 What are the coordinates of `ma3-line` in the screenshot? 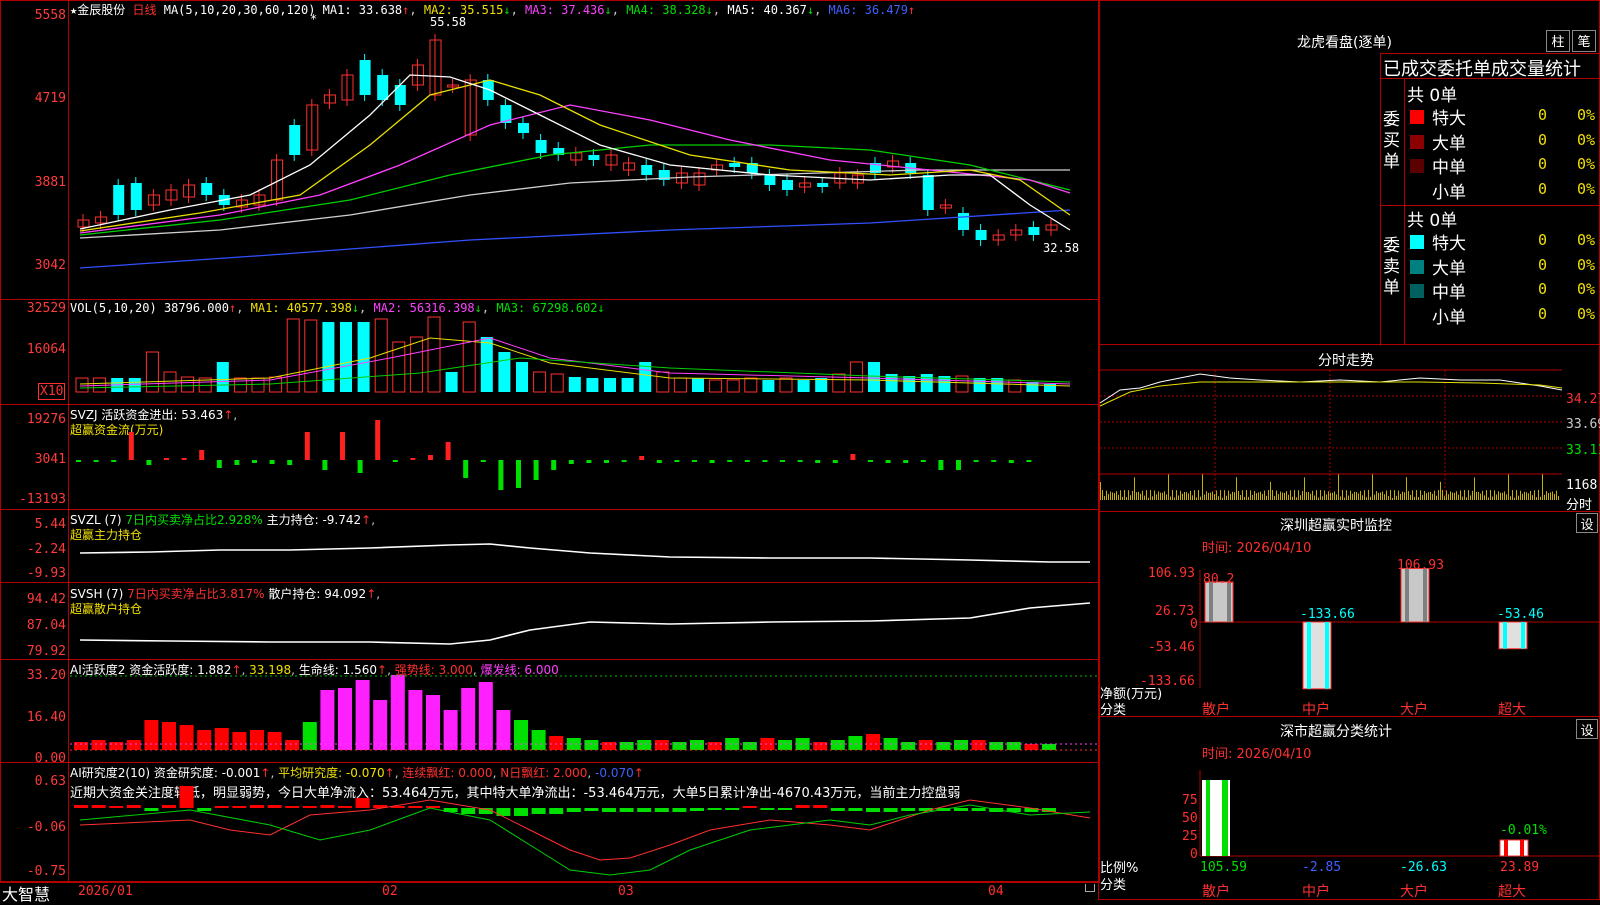 It's located at (575, 169).